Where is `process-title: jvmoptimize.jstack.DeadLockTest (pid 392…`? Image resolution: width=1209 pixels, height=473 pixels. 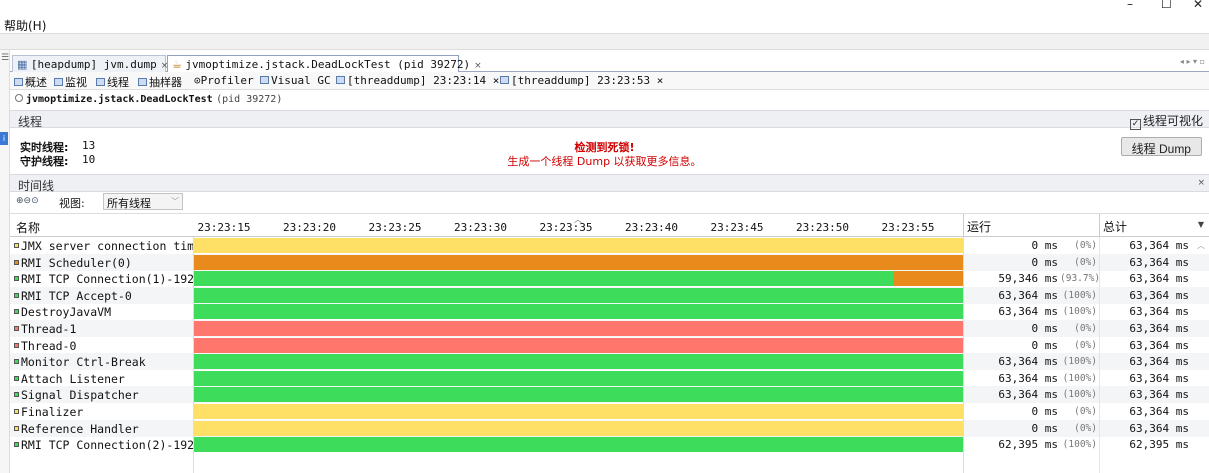 process-title: jvmoptimize.jstack.DeadLockTest (pid 392… is located at coordinates (148, 99).